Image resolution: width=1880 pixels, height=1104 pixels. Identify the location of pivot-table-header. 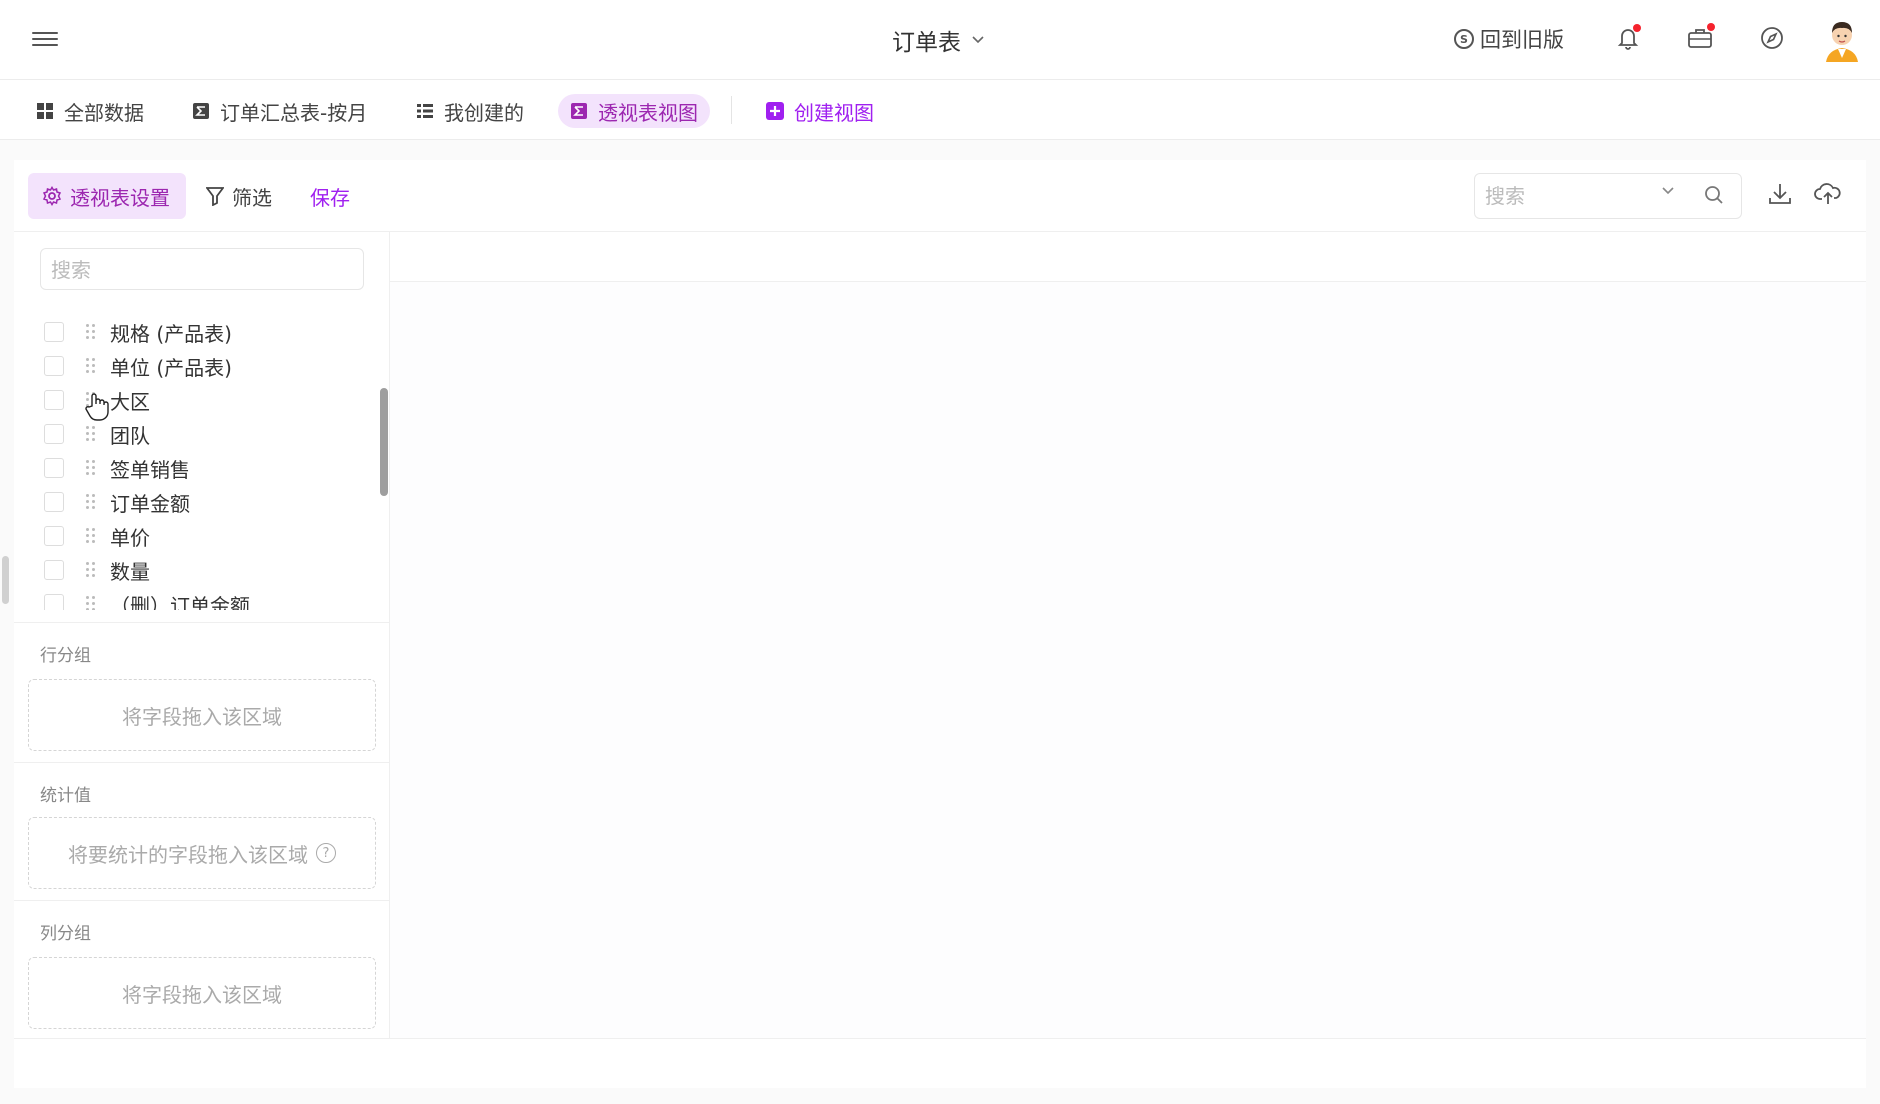
(1128, 257).